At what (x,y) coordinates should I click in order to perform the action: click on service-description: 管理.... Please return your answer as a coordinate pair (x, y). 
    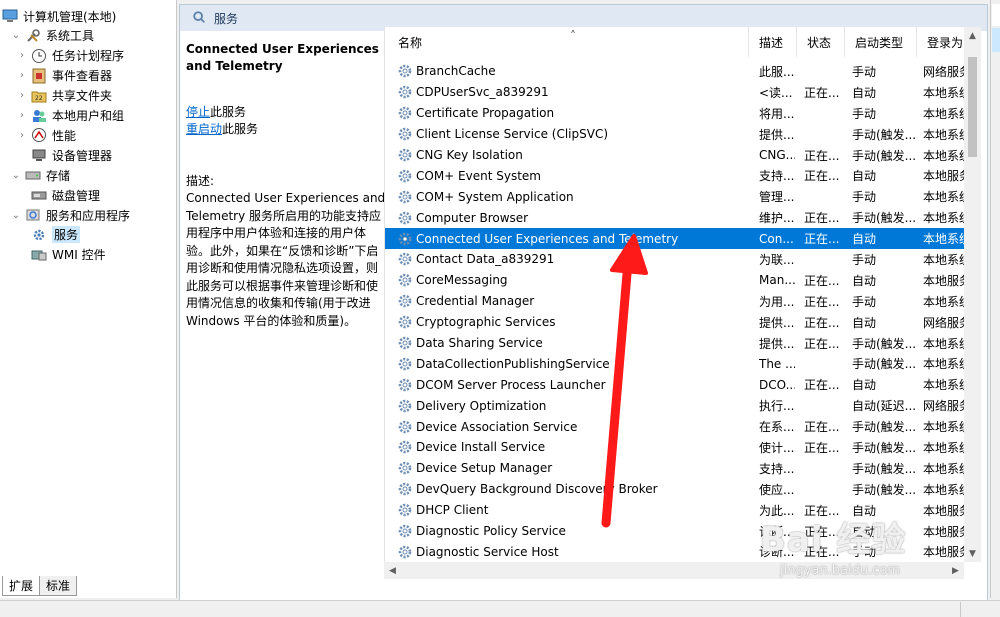
    Looking at the image, I should click on (777, 197).